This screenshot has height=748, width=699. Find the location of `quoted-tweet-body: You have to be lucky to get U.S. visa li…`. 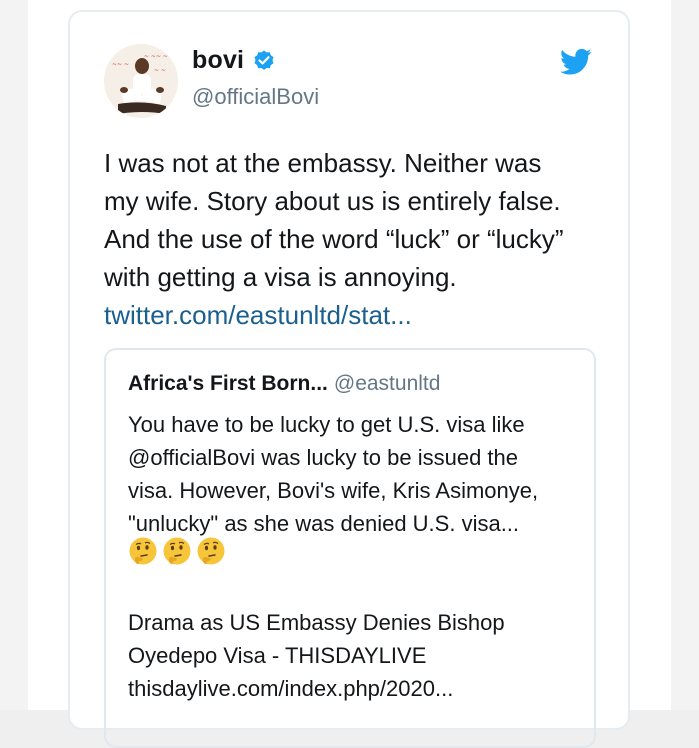

quoted-tweet-body: You have to be lucky to get U.S. visa li… is located at coordinates (353, 474).